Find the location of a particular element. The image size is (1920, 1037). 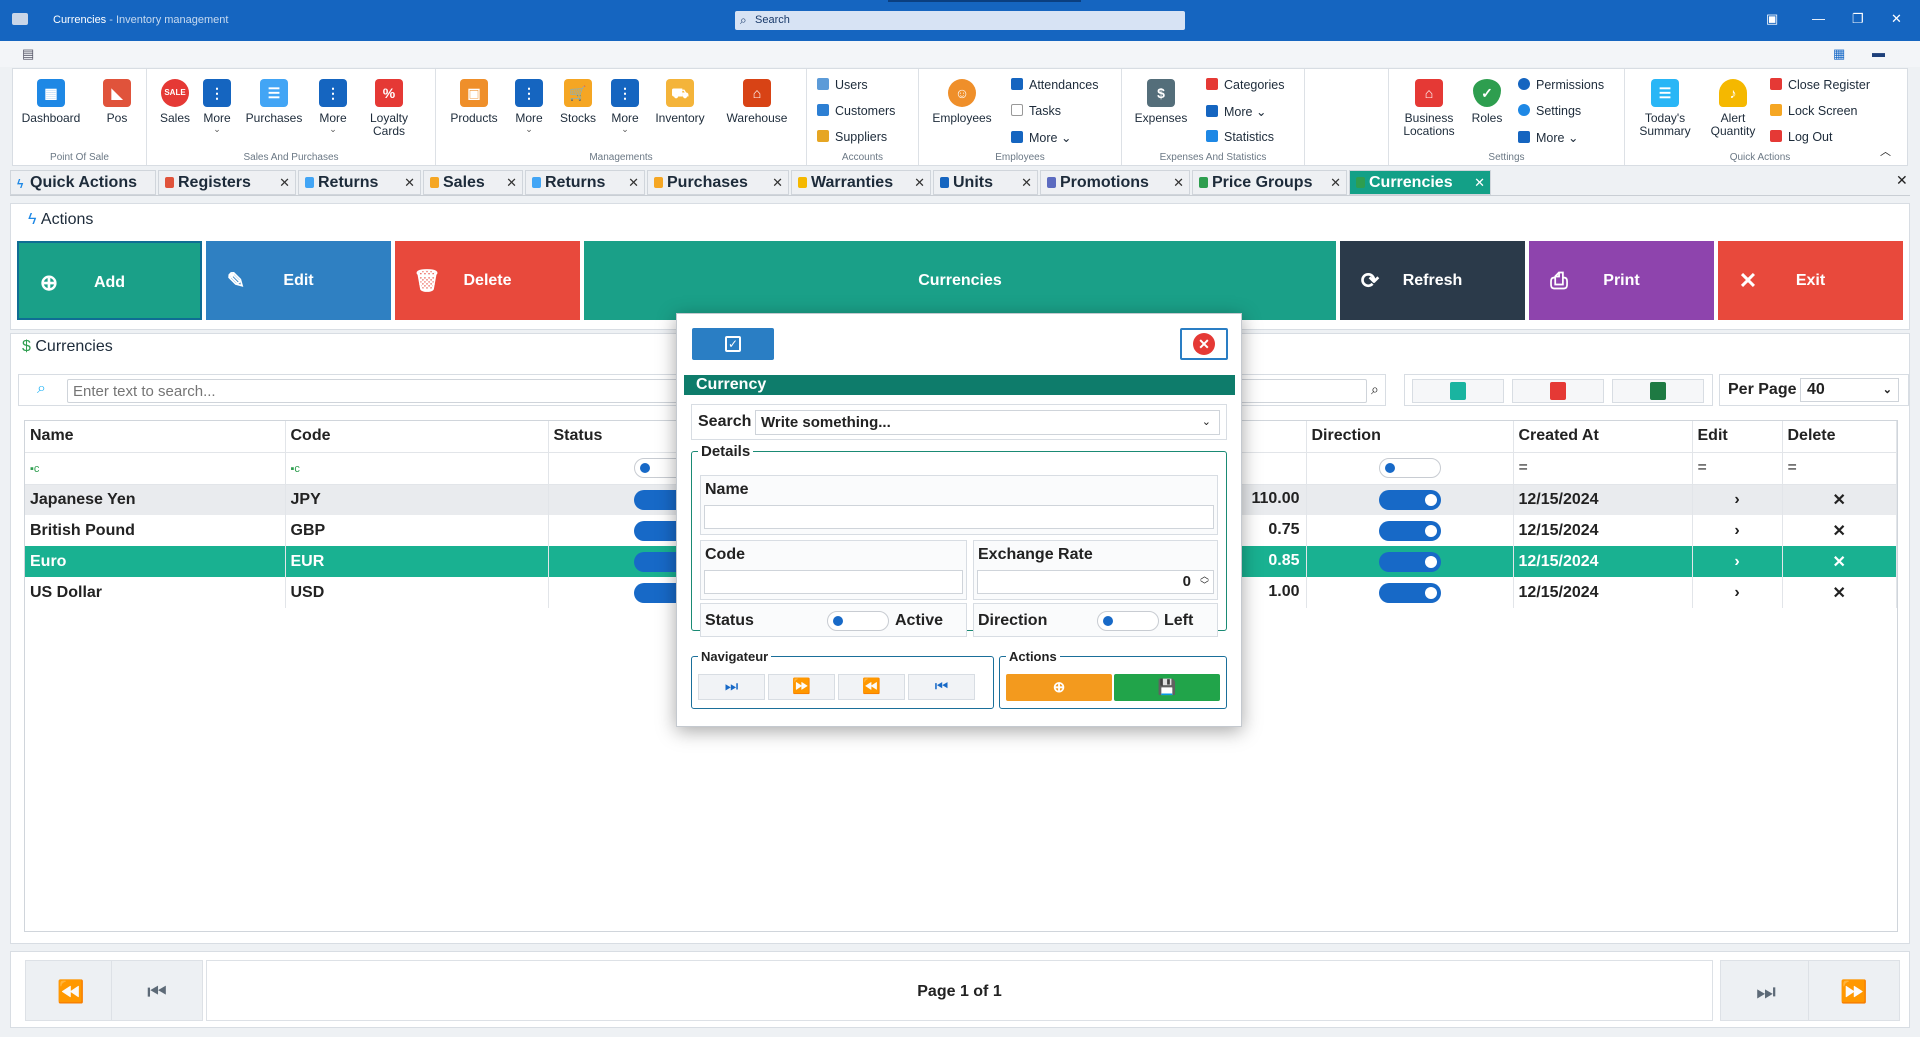

lock-screen-button: Lock Screen is located at coordinates (1813, 111).